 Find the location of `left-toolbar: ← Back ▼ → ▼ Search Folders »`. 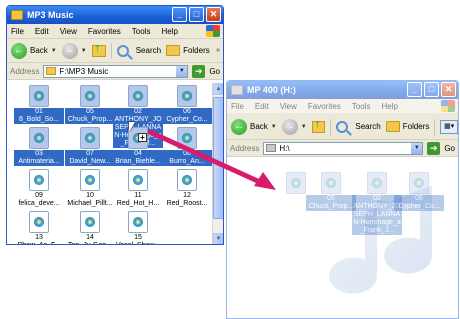

left-toolbar: ← Back ▼ → ▼ Search Folders » is located at coordinates (115, 51).